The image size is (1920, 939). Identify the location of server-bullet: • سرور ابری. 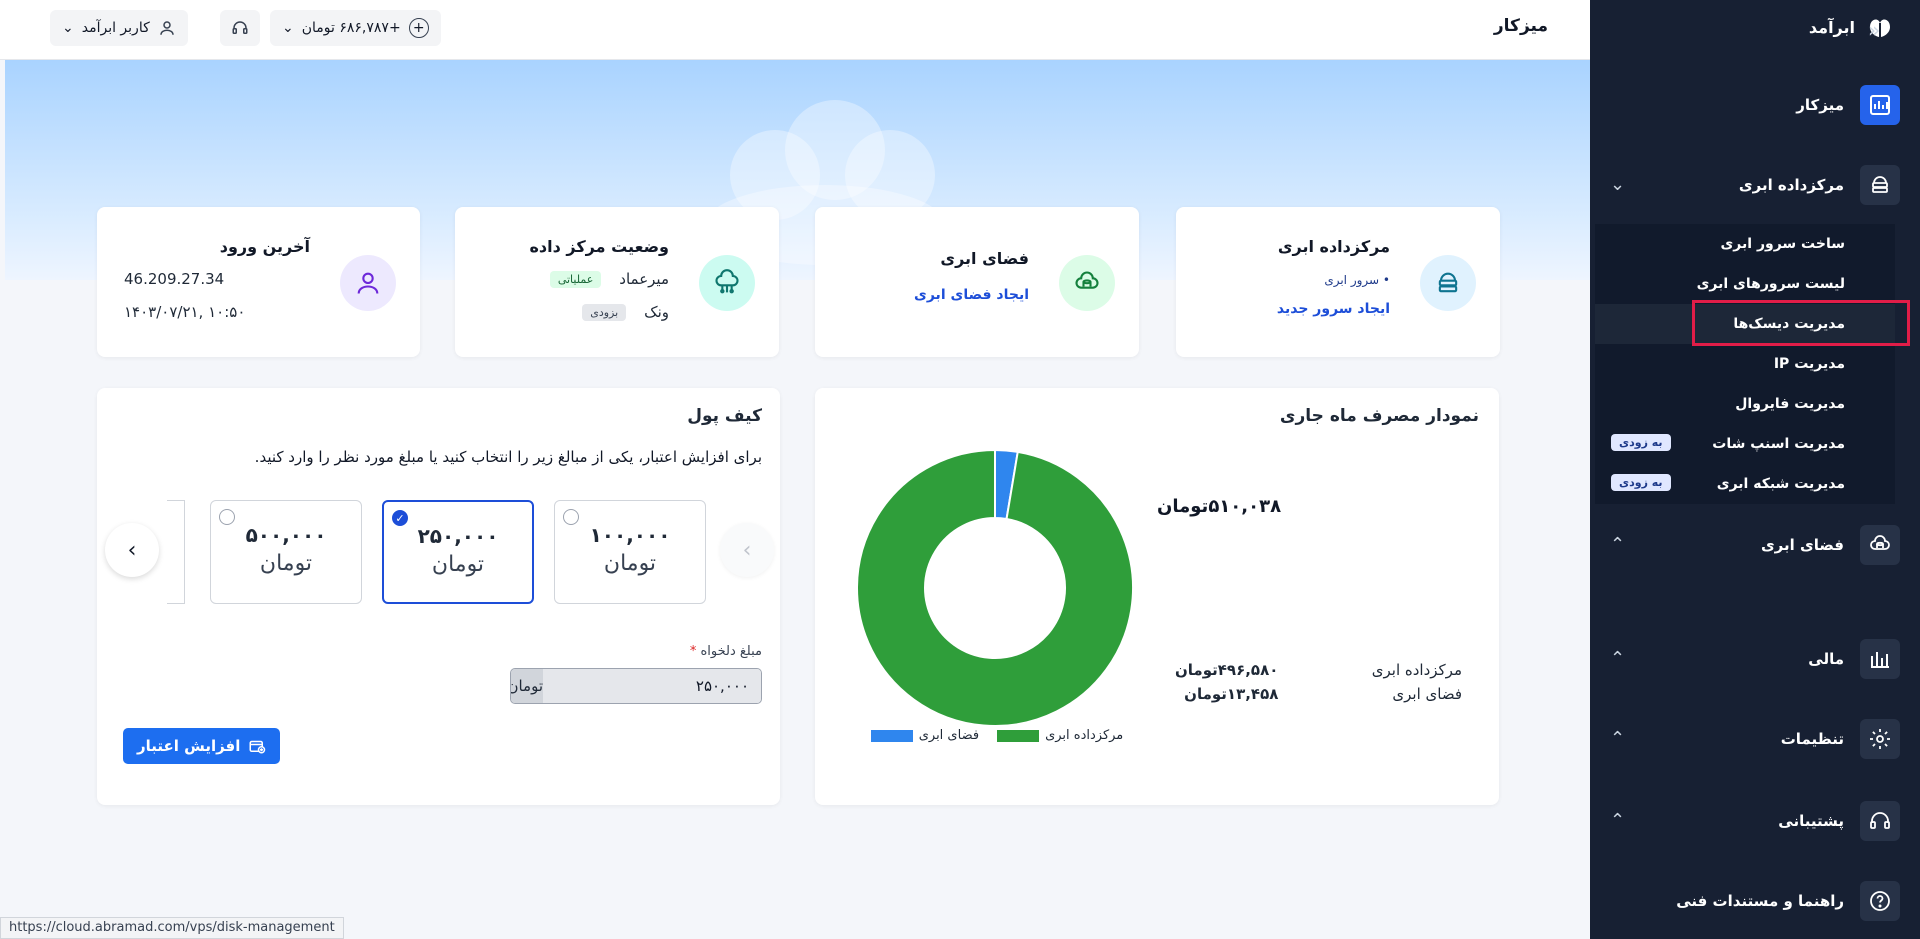
(1357, 280).